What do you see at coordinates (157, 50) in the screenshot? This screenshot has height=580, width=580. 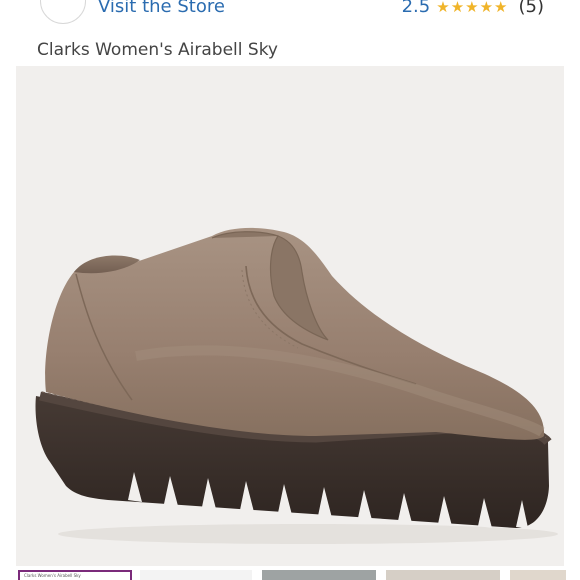 I see `product-title: Clarks Women's Airabell Sky` at bounding box center [157, 50].